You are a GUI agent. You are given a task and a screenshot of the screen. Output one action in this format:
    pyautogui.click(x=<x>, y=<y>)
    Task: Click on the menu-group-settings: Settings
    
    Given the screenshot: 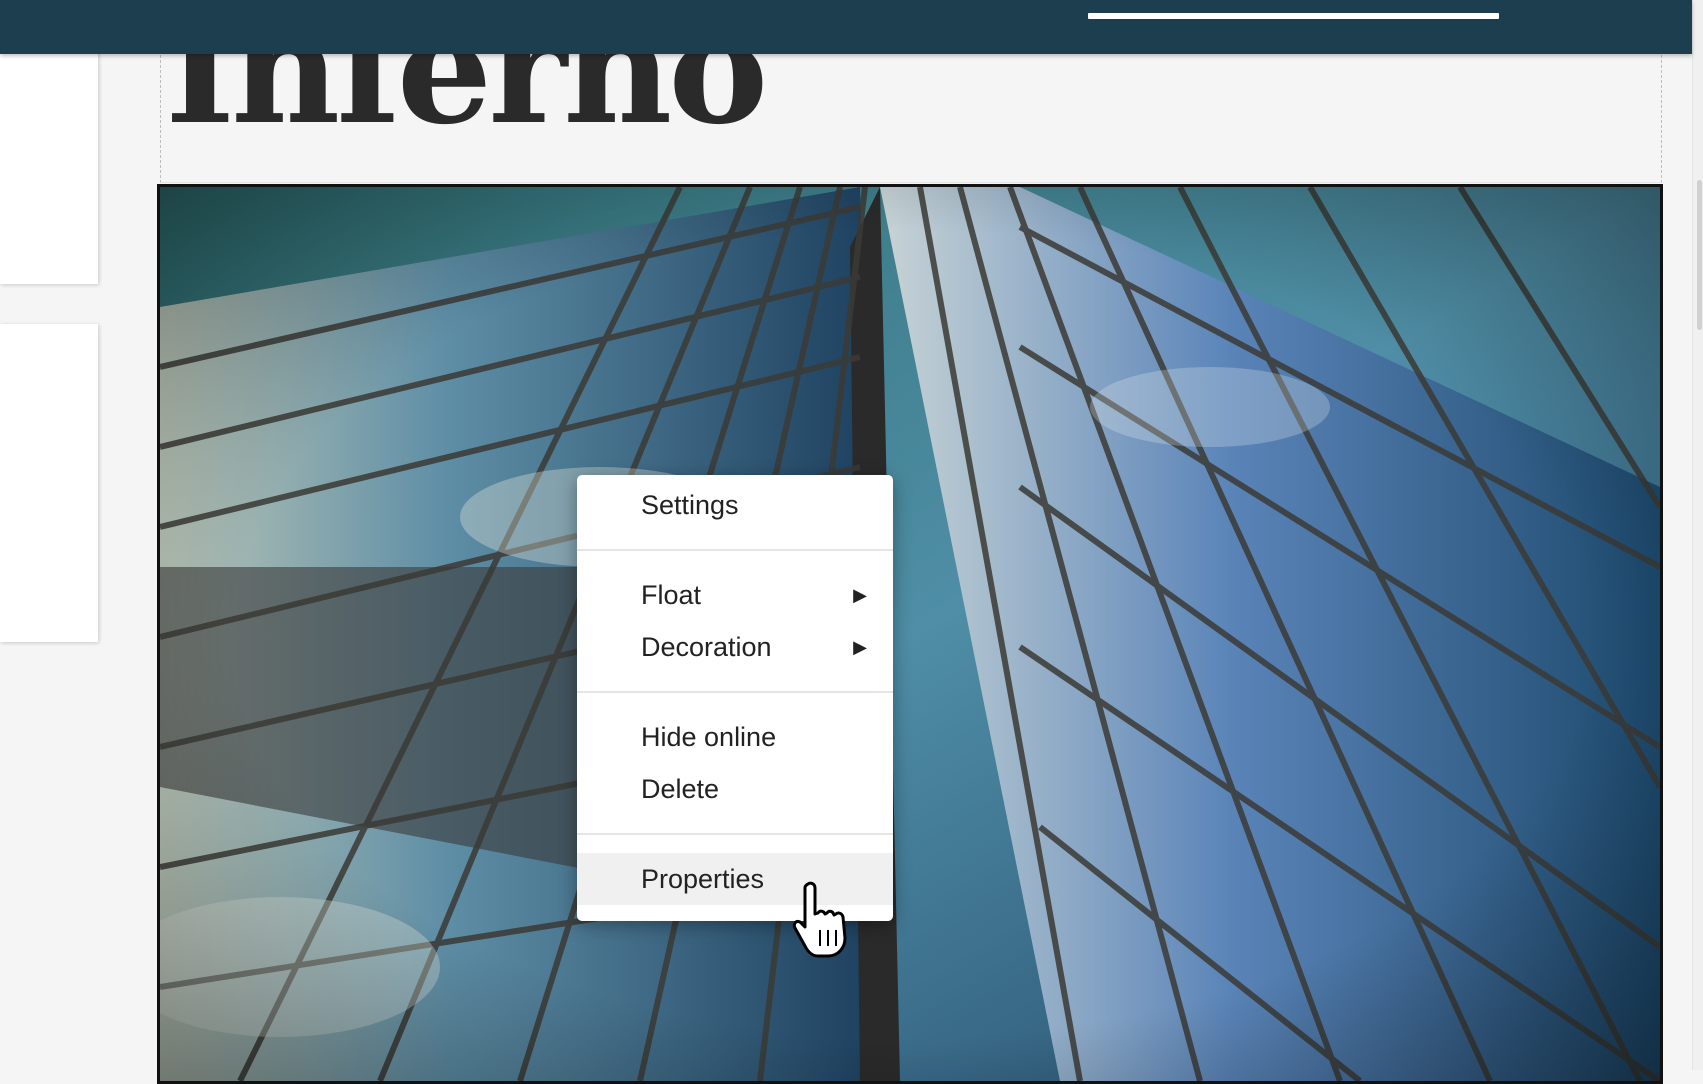 What is the action you would take?
    pyautogui.click(x=735, y=505)
    